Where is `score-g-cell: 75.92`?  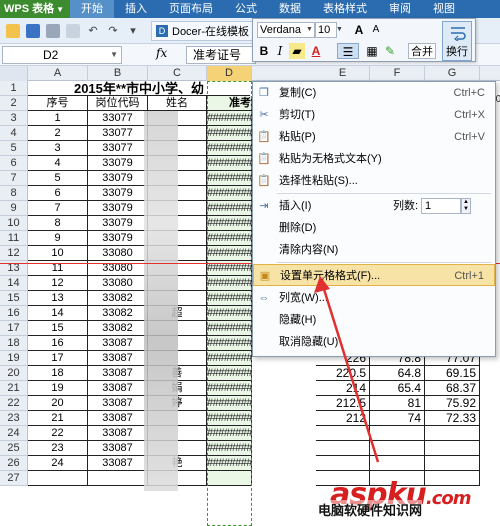 score-g-cell: 75.92 is located at coordinates (452, 403).